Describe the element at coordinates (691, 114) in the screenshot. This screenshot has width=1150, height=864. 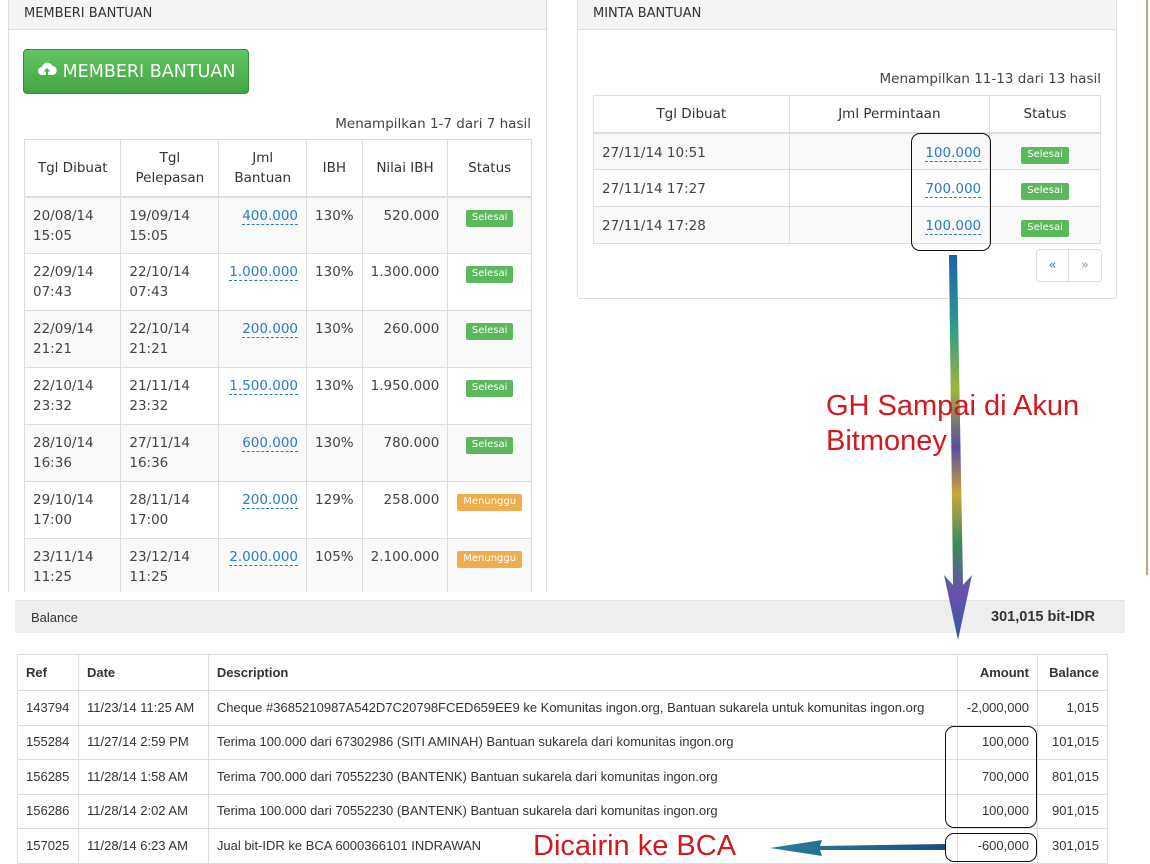
I see `request-help-header-0: Tgl Dibuat` at that location.